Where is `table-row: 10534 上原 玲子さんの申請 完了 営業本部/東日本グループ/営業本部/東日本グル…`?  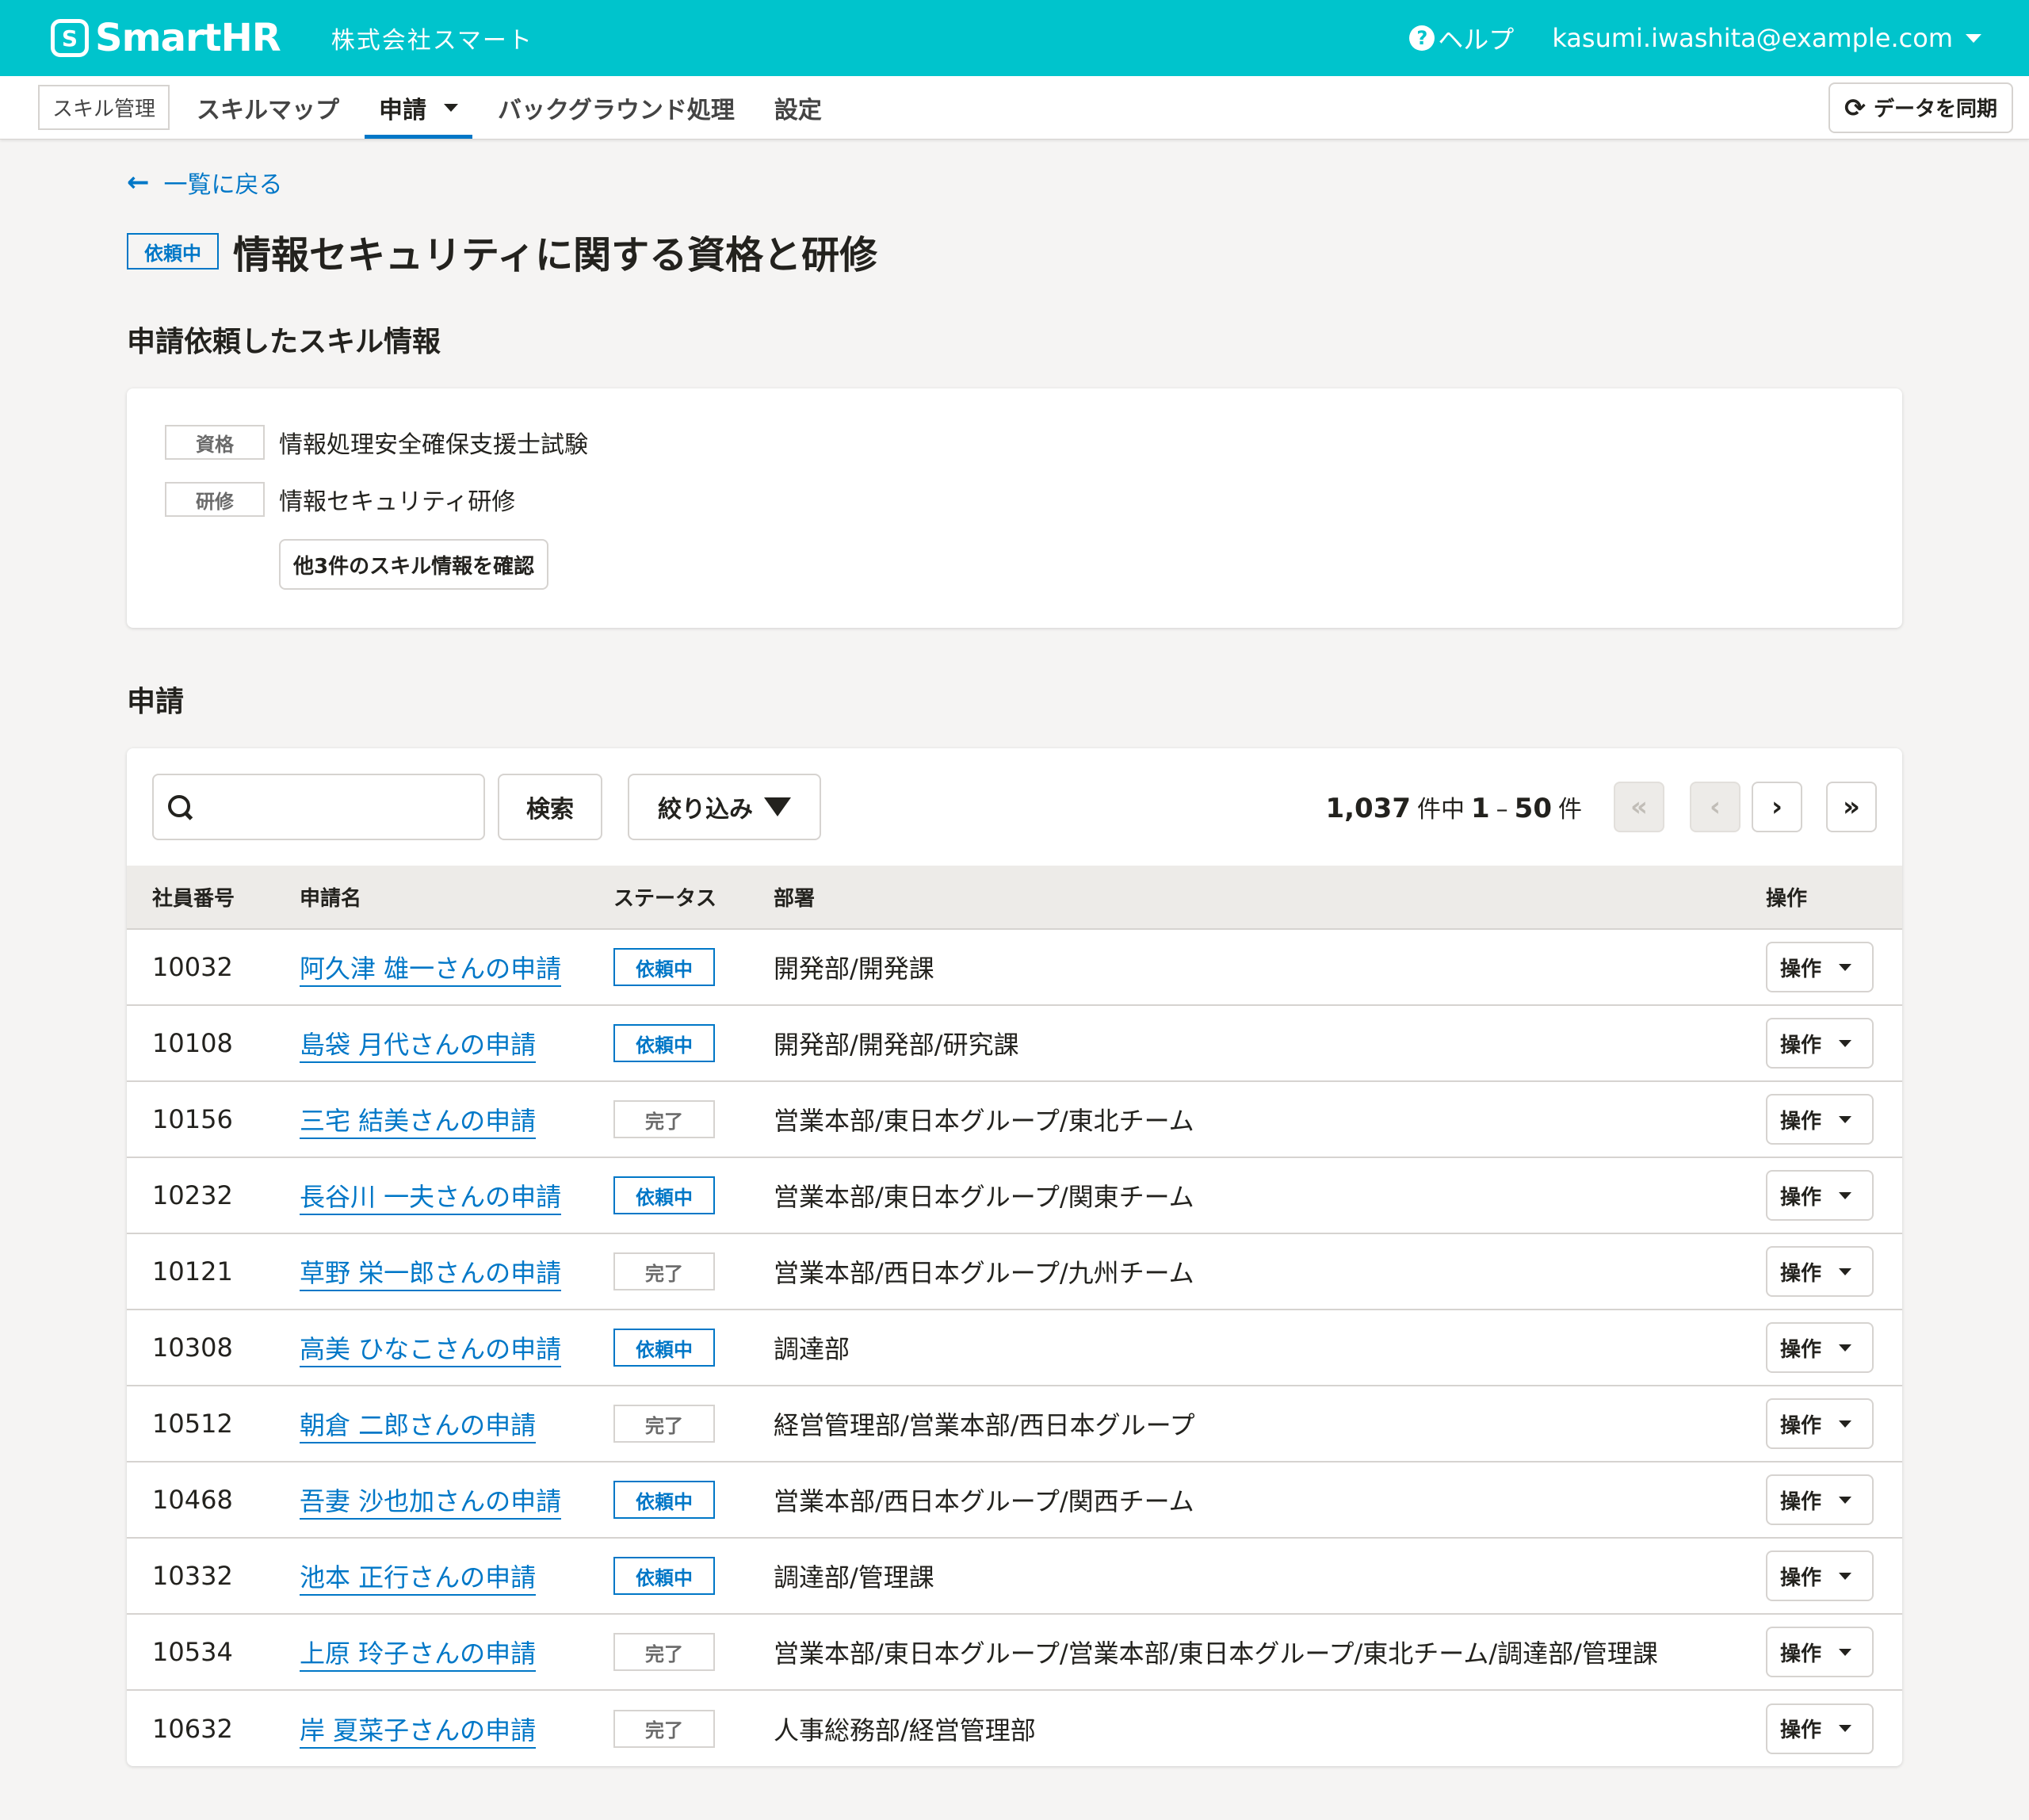 table-row: 10534 上原 玲子さんの申請 完了 営業本部/東日本グループ/営業本部/東日本グル… is located at coordinates (1014, 1652).